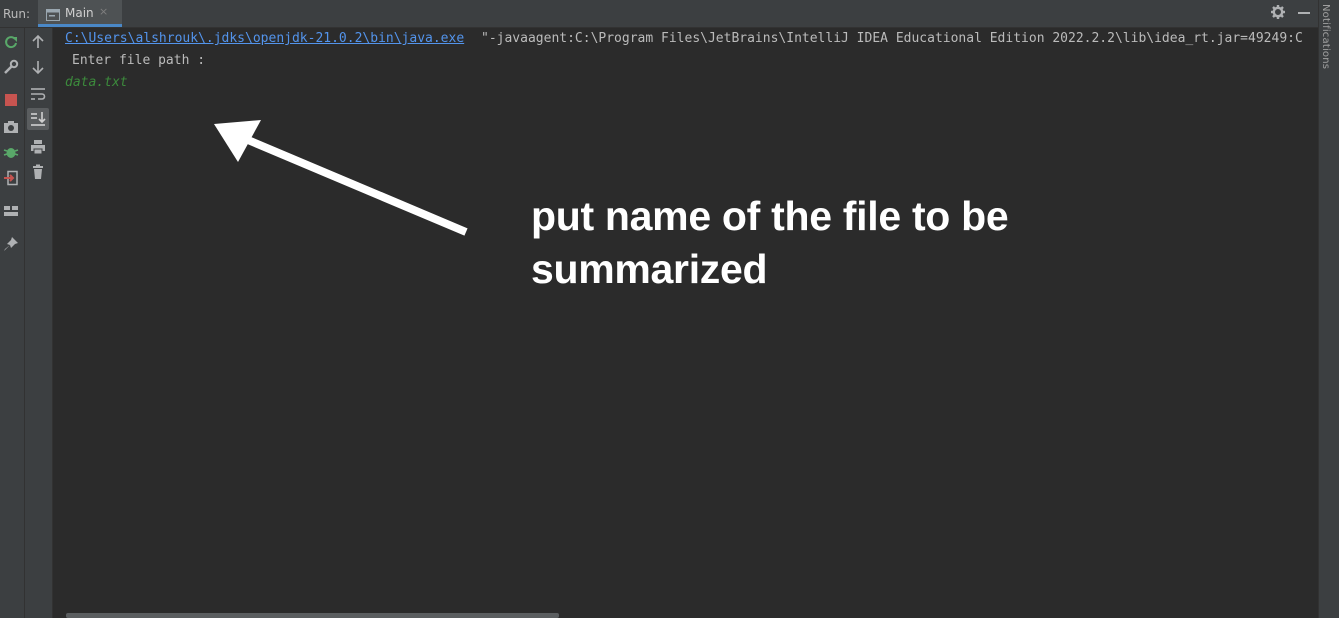 The width and height of the screenshot is (1339, 618). What do you see at coordinates (38, 94) in the screenshot?
I see `soft-wrap-icon` at bounding box center [38, 94].